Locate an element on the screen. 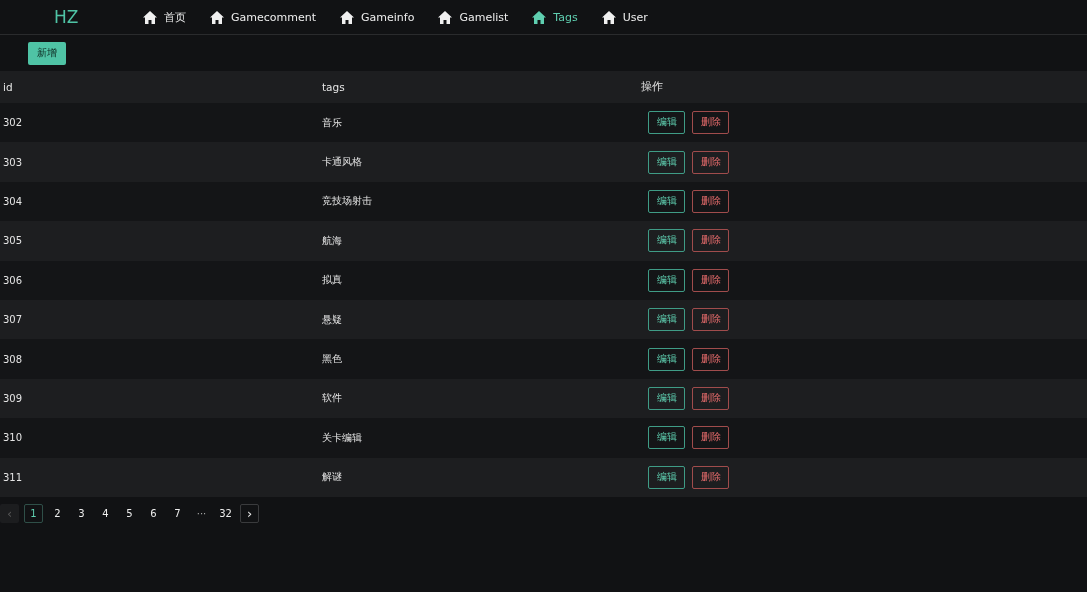  table-cell-text: 软件 is located at coordinates (332, 398).